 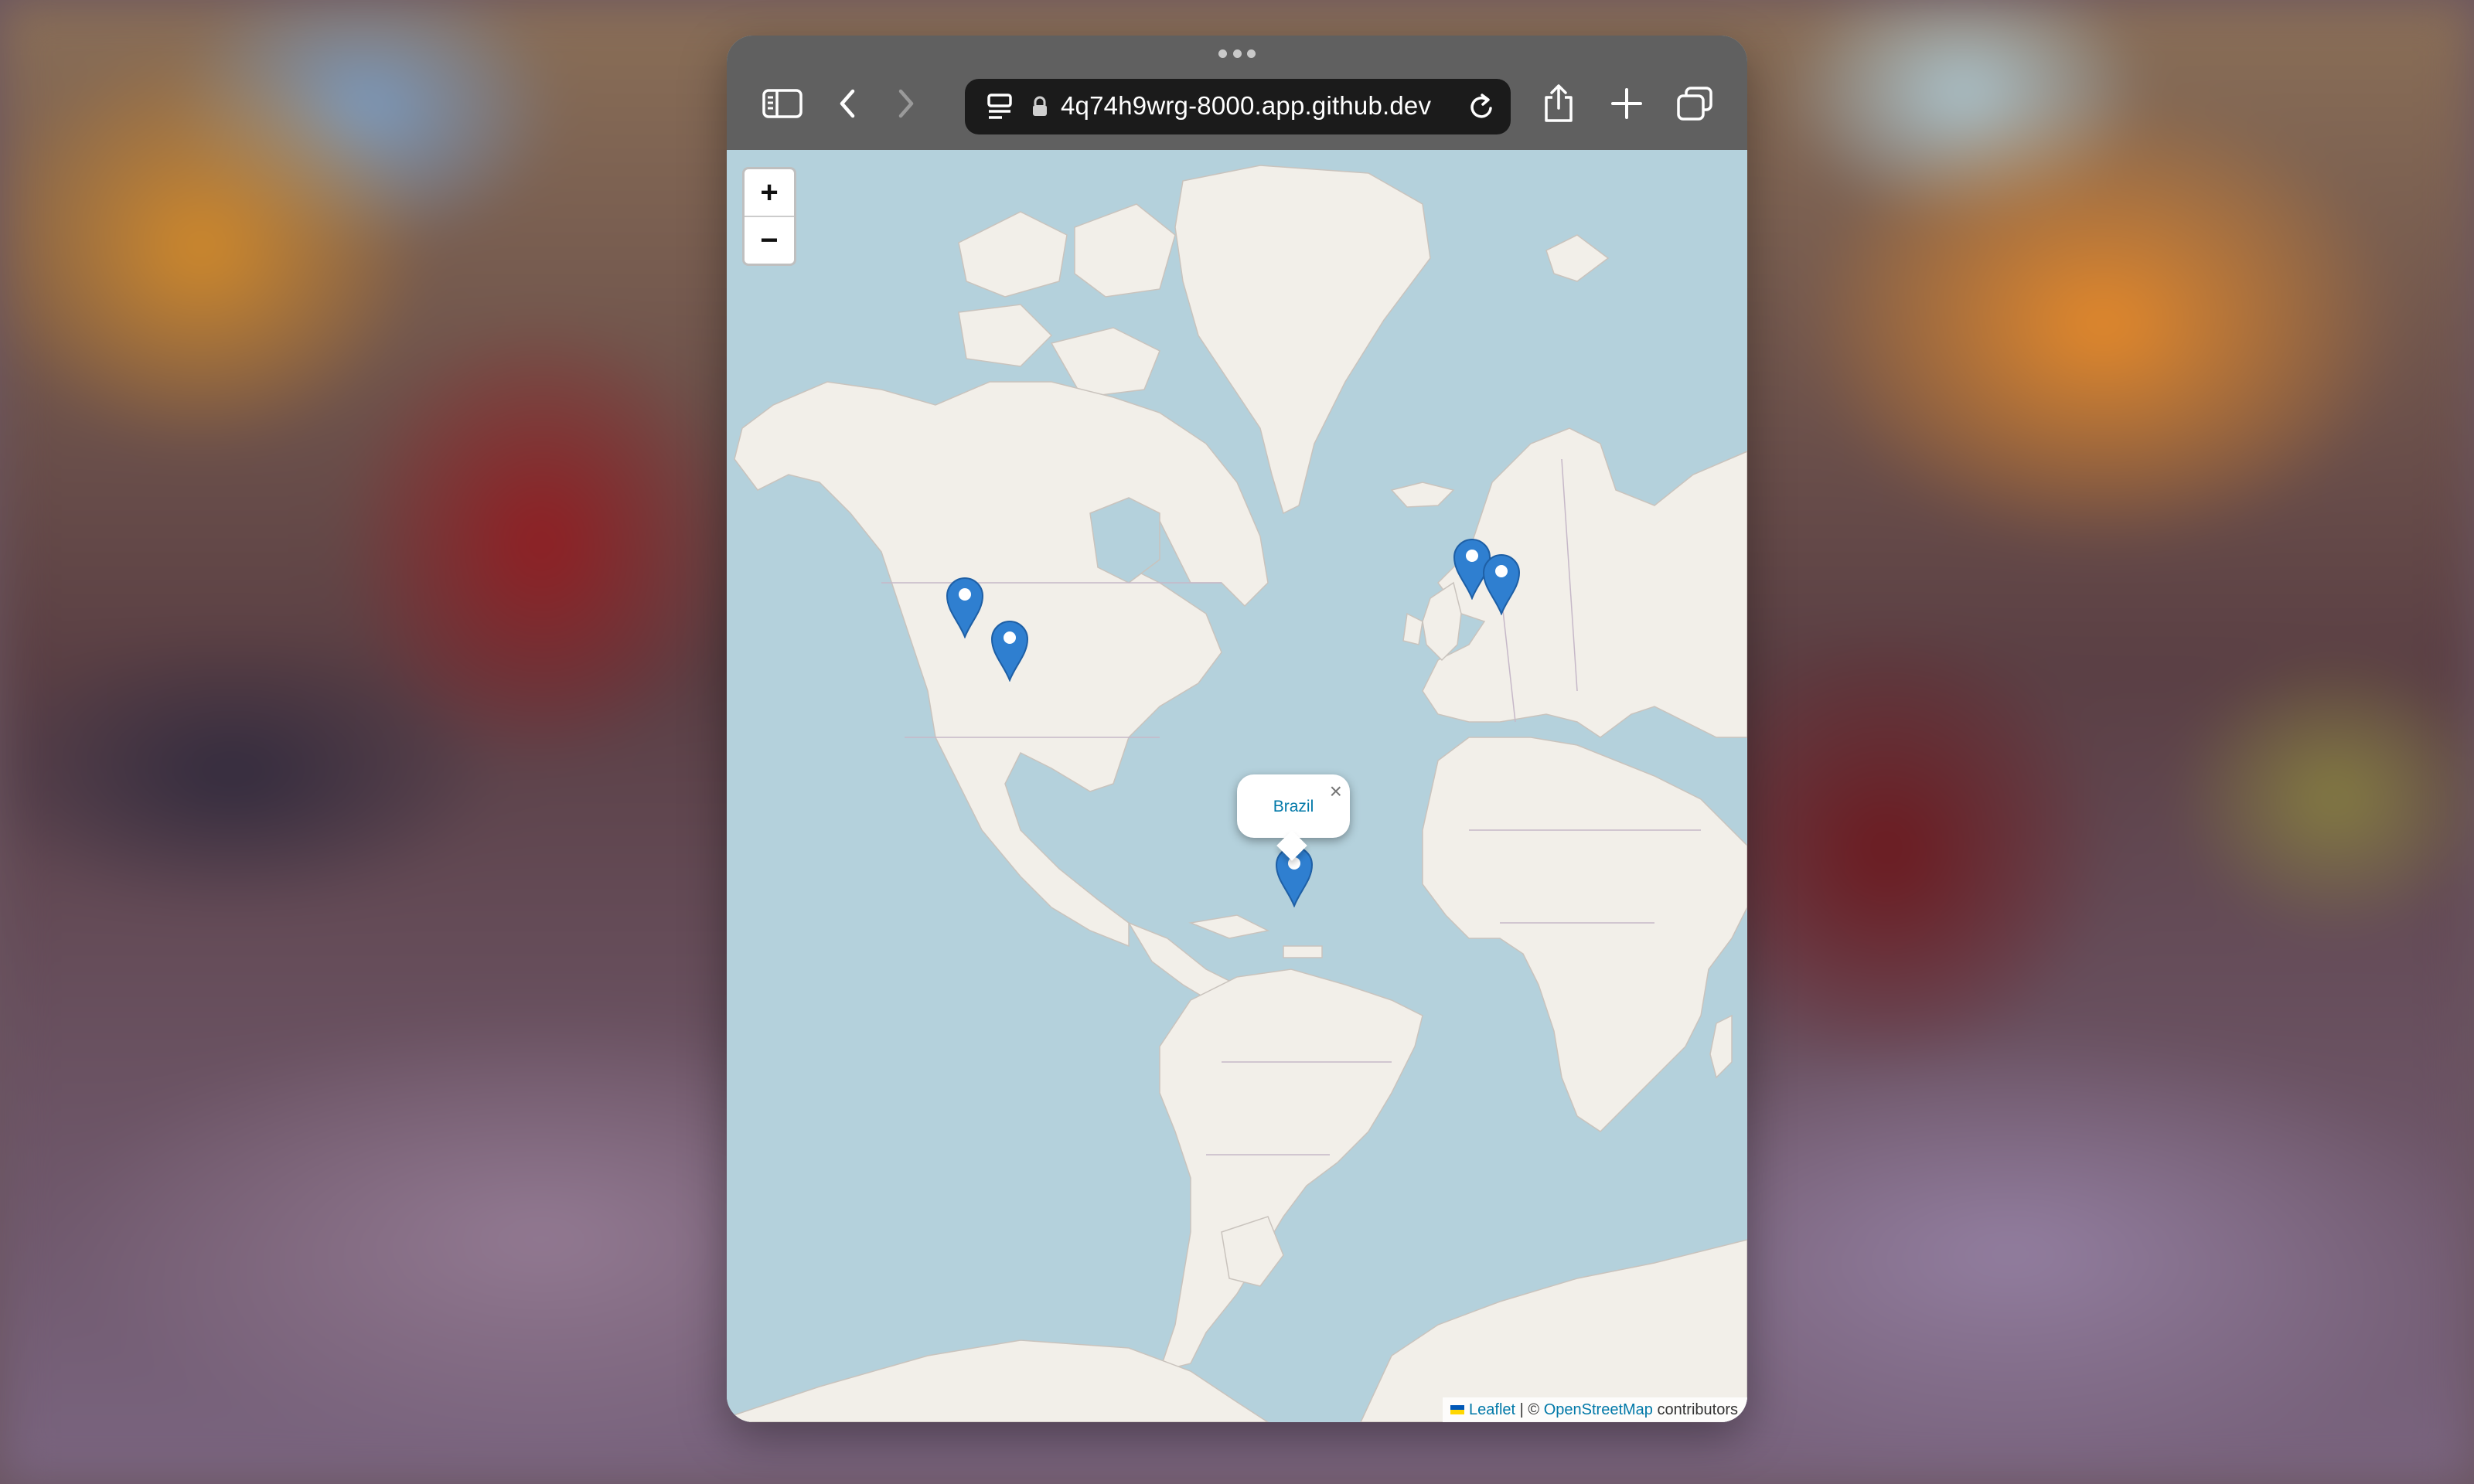 I want to click on zoom-control: + −, so click(x=769, y=216).